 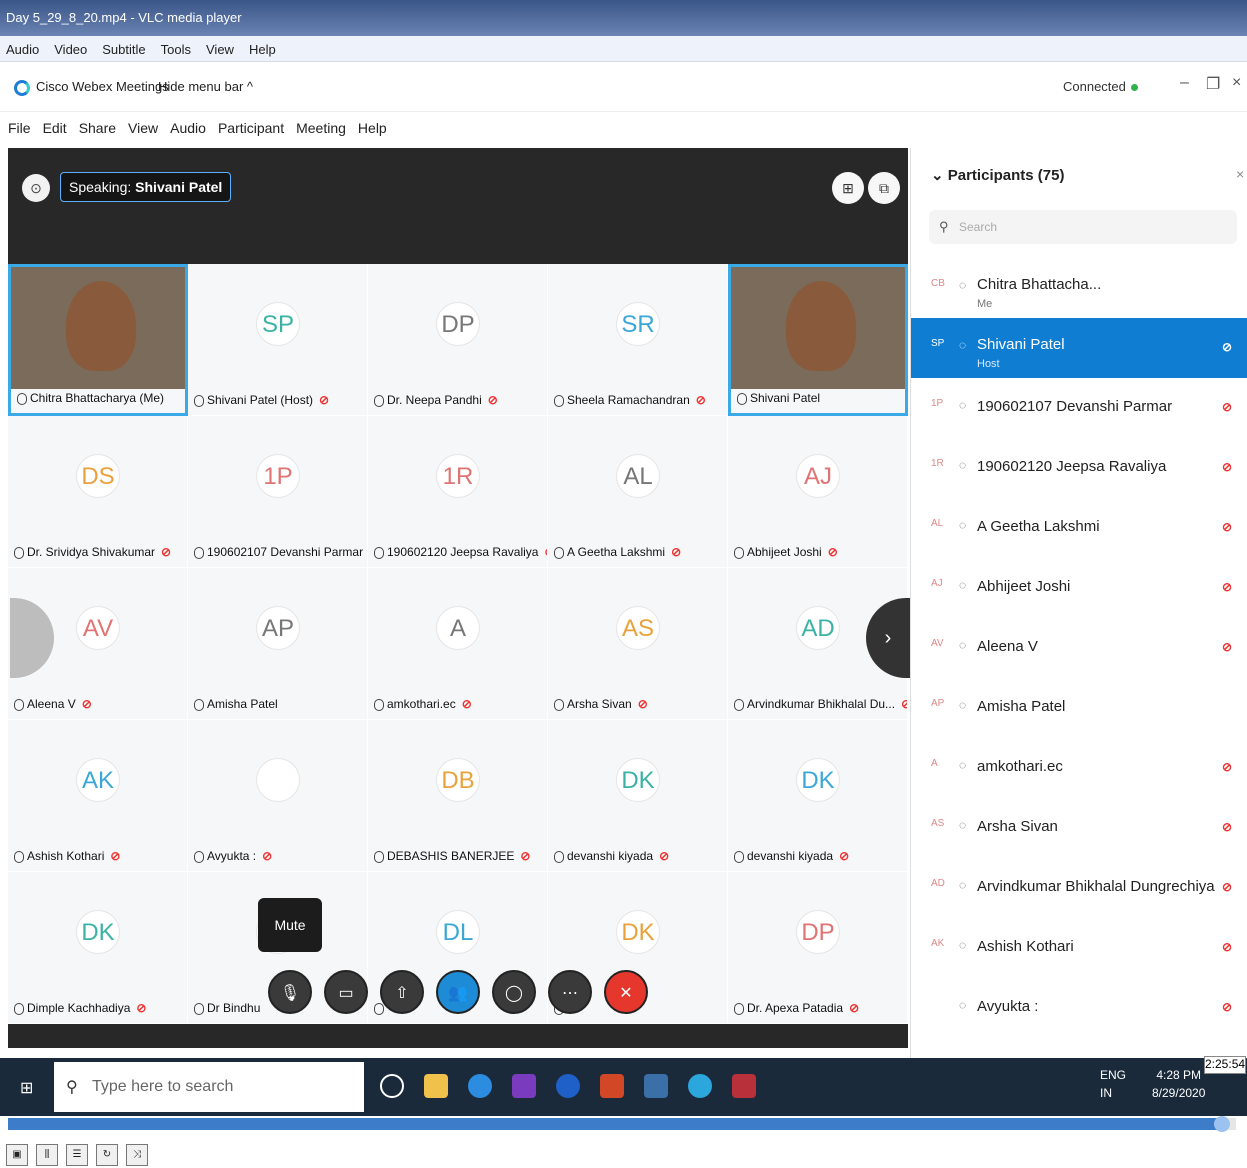 I want to click on participant-tile: AK Ashish Kothari ⊘, so click(x=98, y=796).